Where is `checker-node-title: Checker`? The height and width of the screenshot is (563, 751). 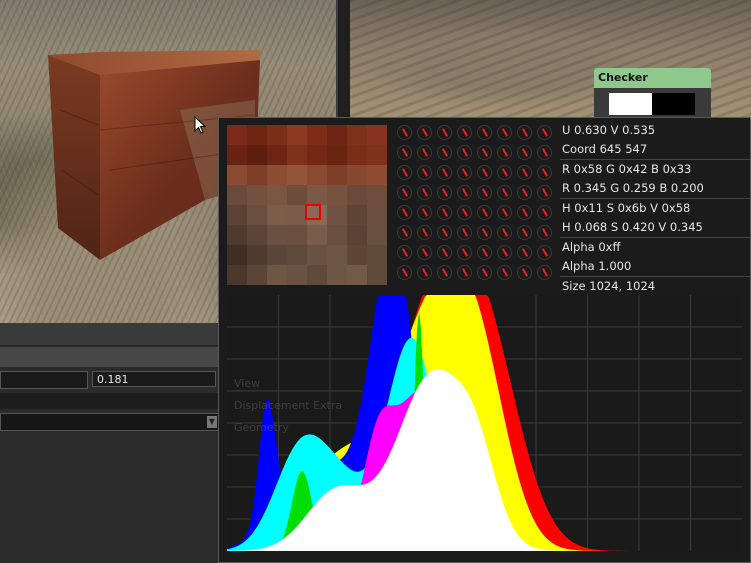 checker-node-title: Checker is located at coordinates (652, 78).